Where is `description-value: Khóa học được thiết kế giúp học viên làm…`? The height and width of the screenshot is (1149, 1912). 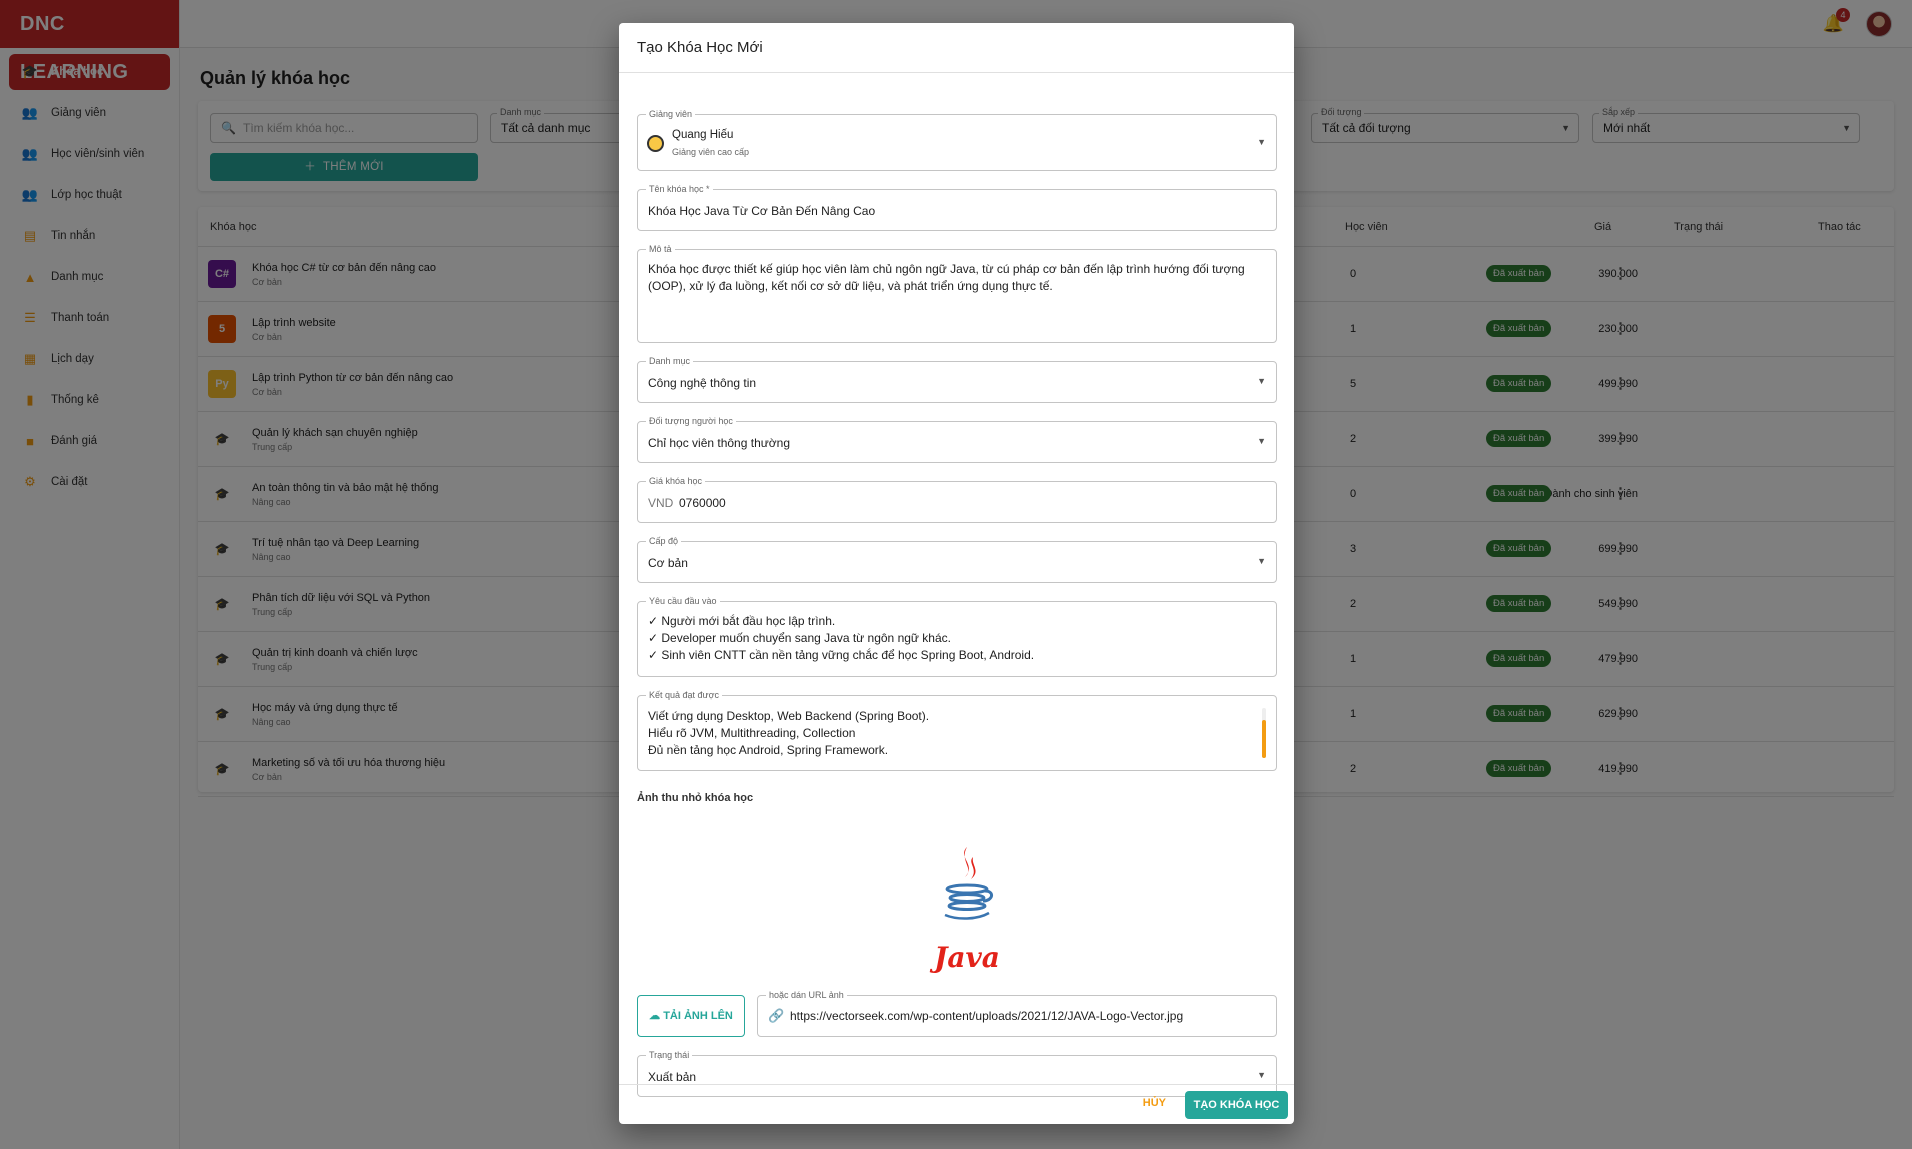
description-value: Khóa học được thiết kế giúp học viên làm… is located at coordinates (946, 277).